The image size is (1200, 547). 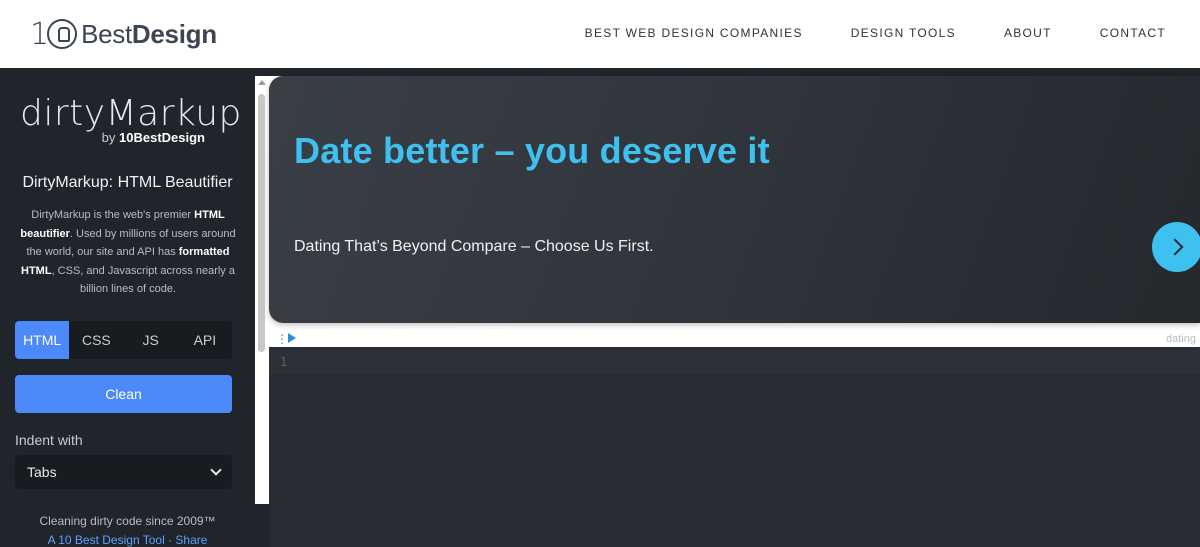 What do you see at coordinates (123, 472) in the screenshot?
I see `indent-select: Tabs` at bounding box center [123, 472].